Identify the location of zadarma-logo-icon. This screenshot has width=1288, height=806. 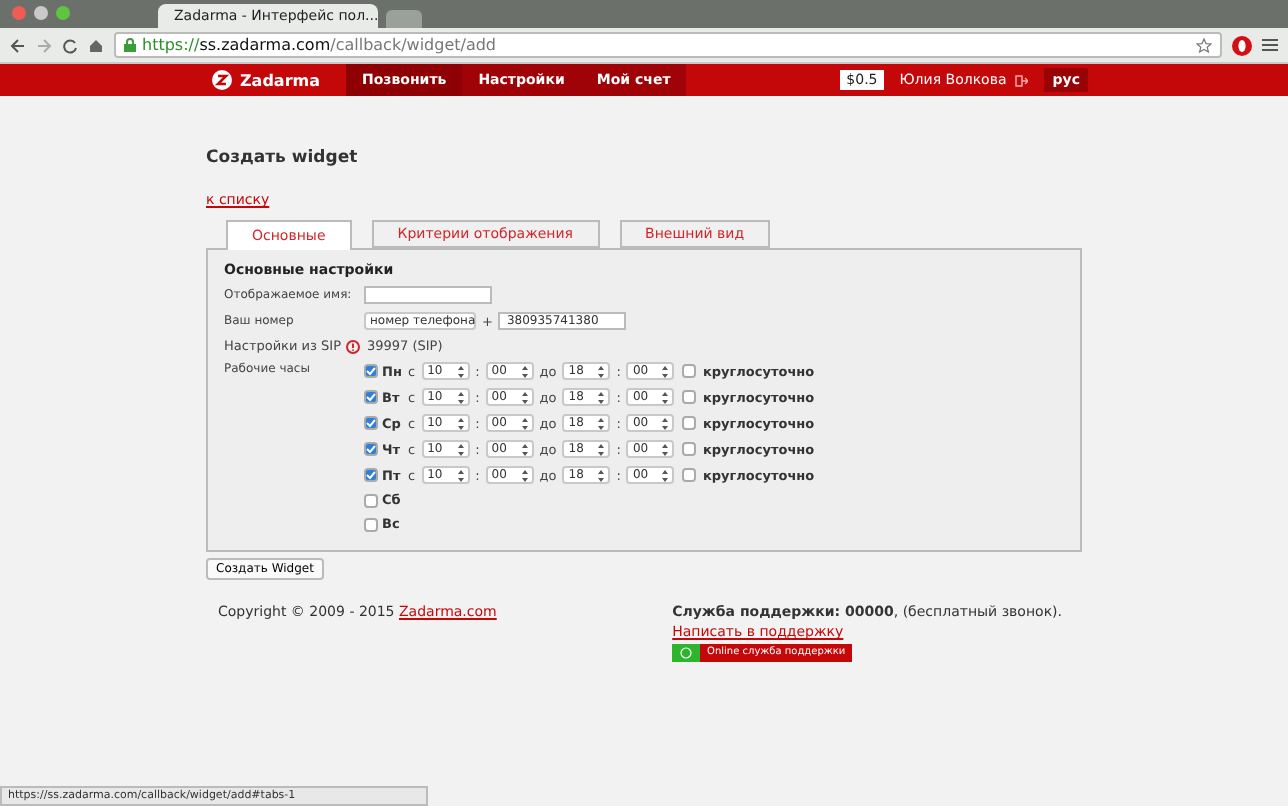
(222, 80).